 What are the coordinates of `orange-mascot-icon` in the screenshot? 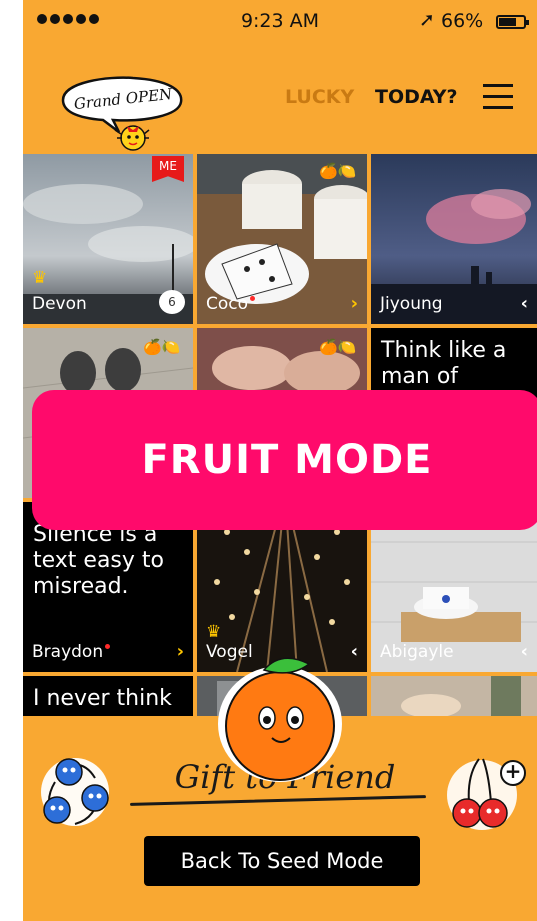 It's located at (280, 717).